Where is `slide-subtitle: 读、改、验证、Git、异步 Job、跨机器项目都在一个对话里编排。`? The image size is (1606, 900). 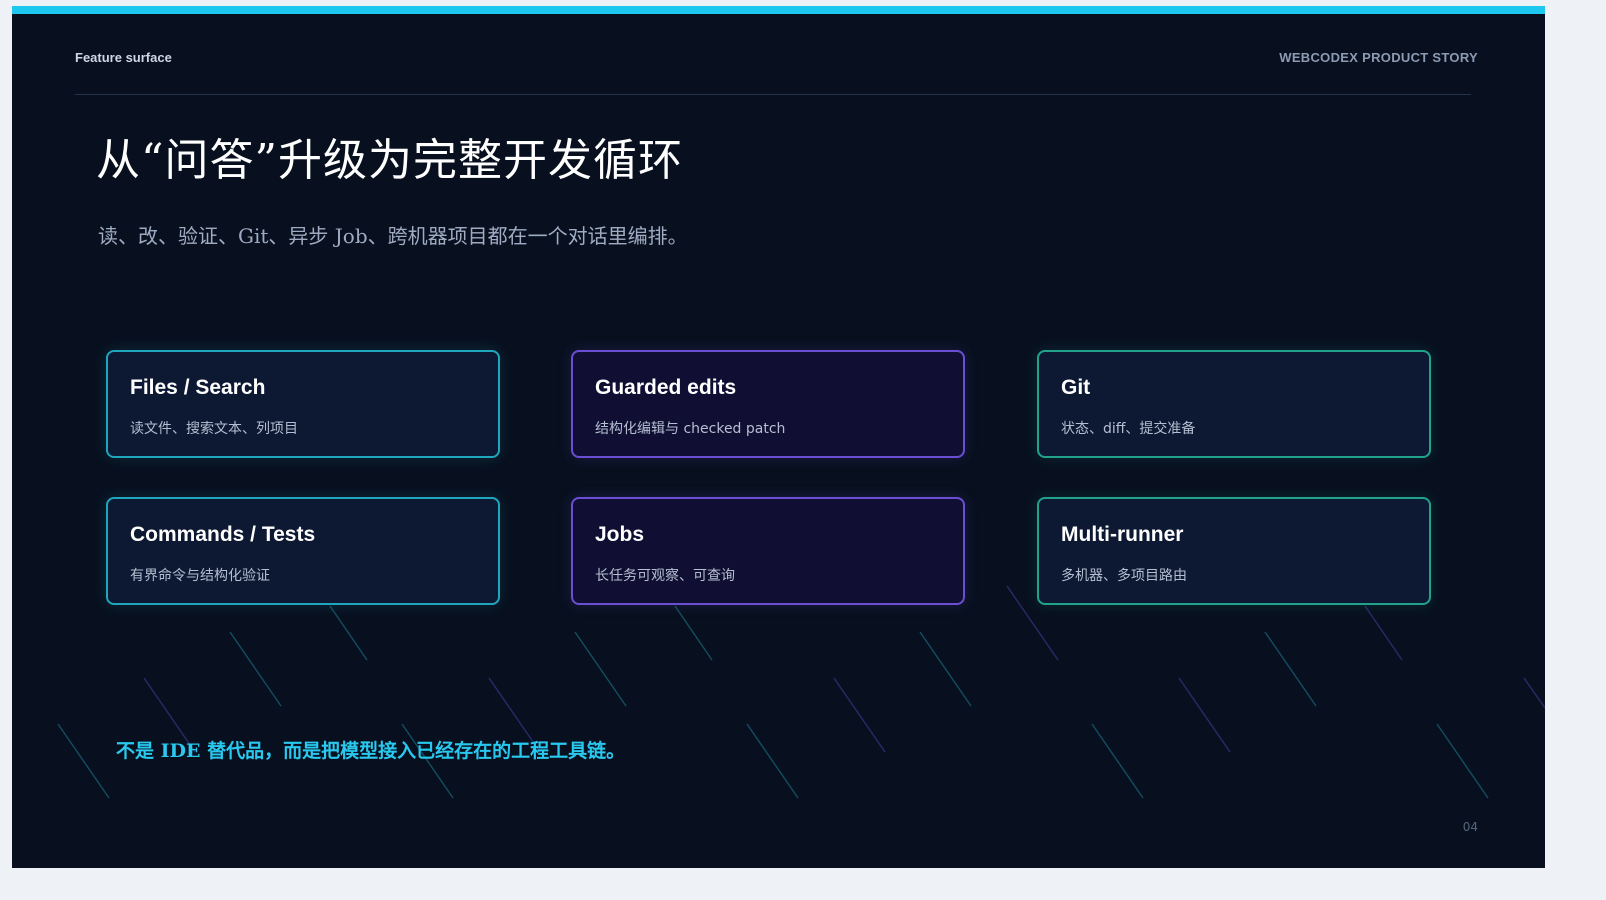
slide-subtitle: 读、改、验证、Git、异步 Job、跨机器项目都在一个对话里编排。 is located at coordinates (393, 236).